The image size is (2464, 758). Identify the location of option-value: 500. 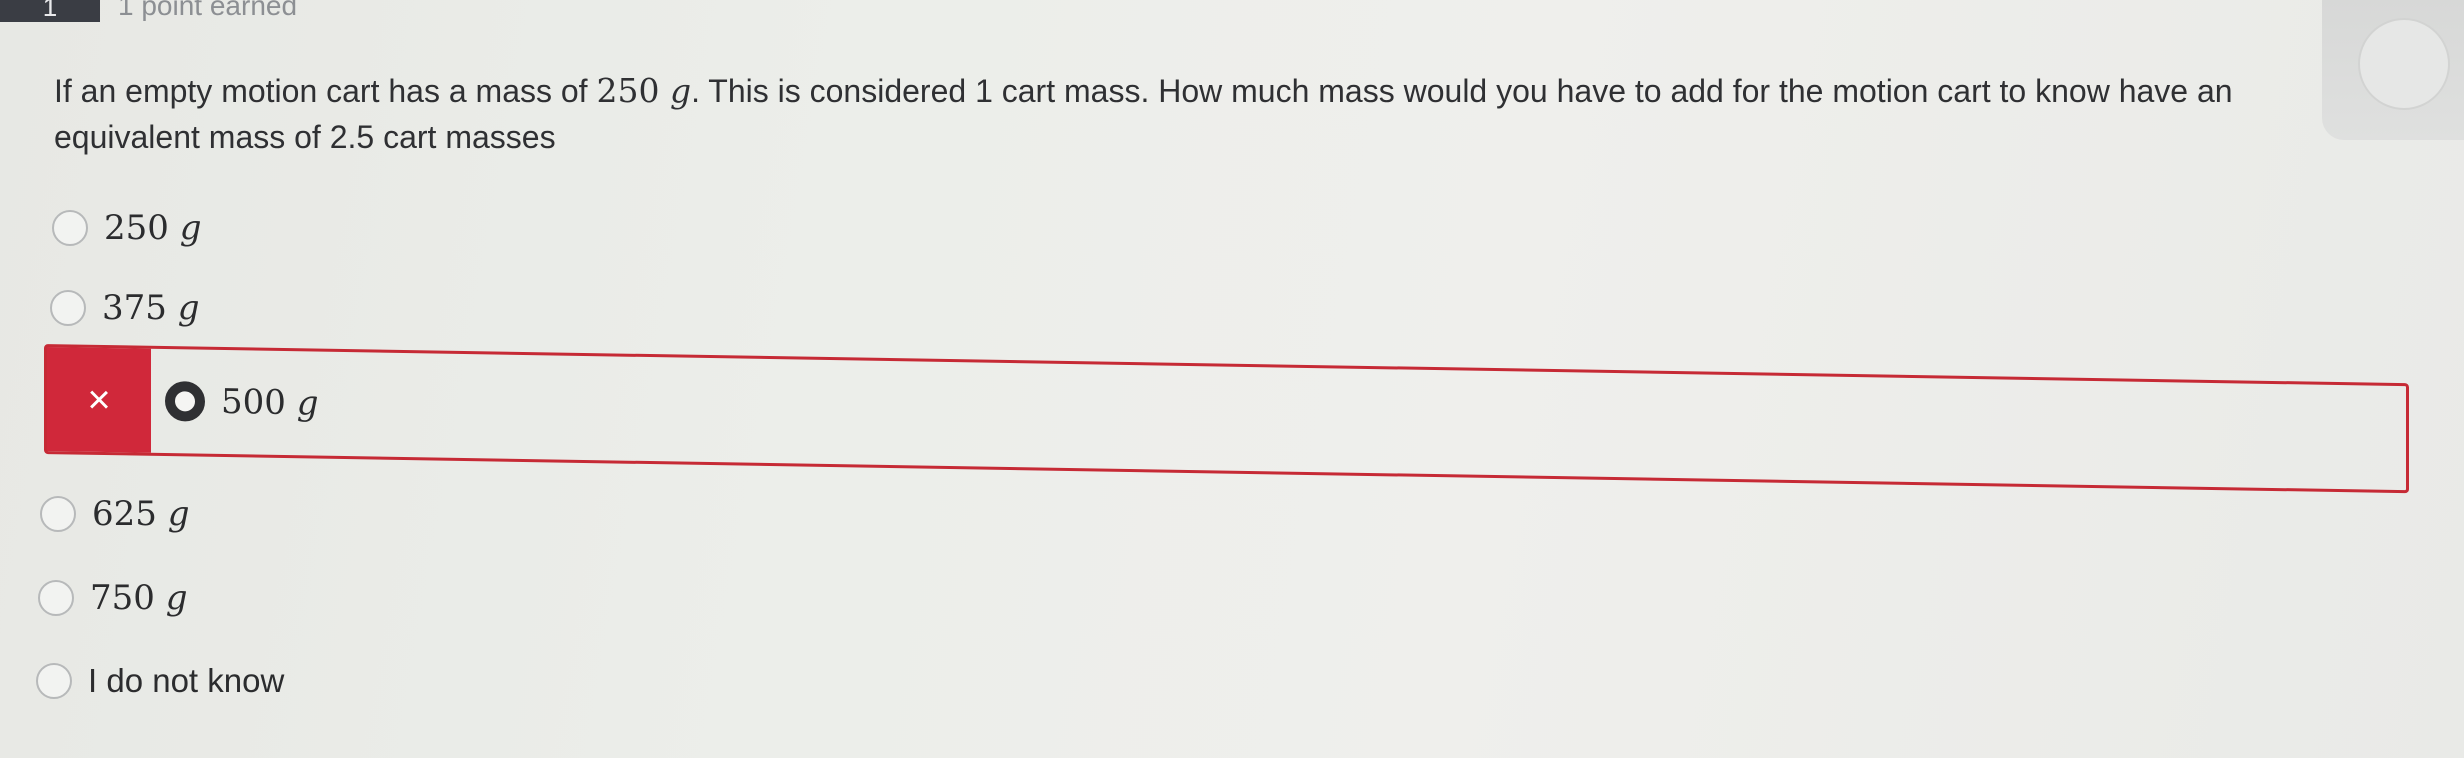
(253, 402).